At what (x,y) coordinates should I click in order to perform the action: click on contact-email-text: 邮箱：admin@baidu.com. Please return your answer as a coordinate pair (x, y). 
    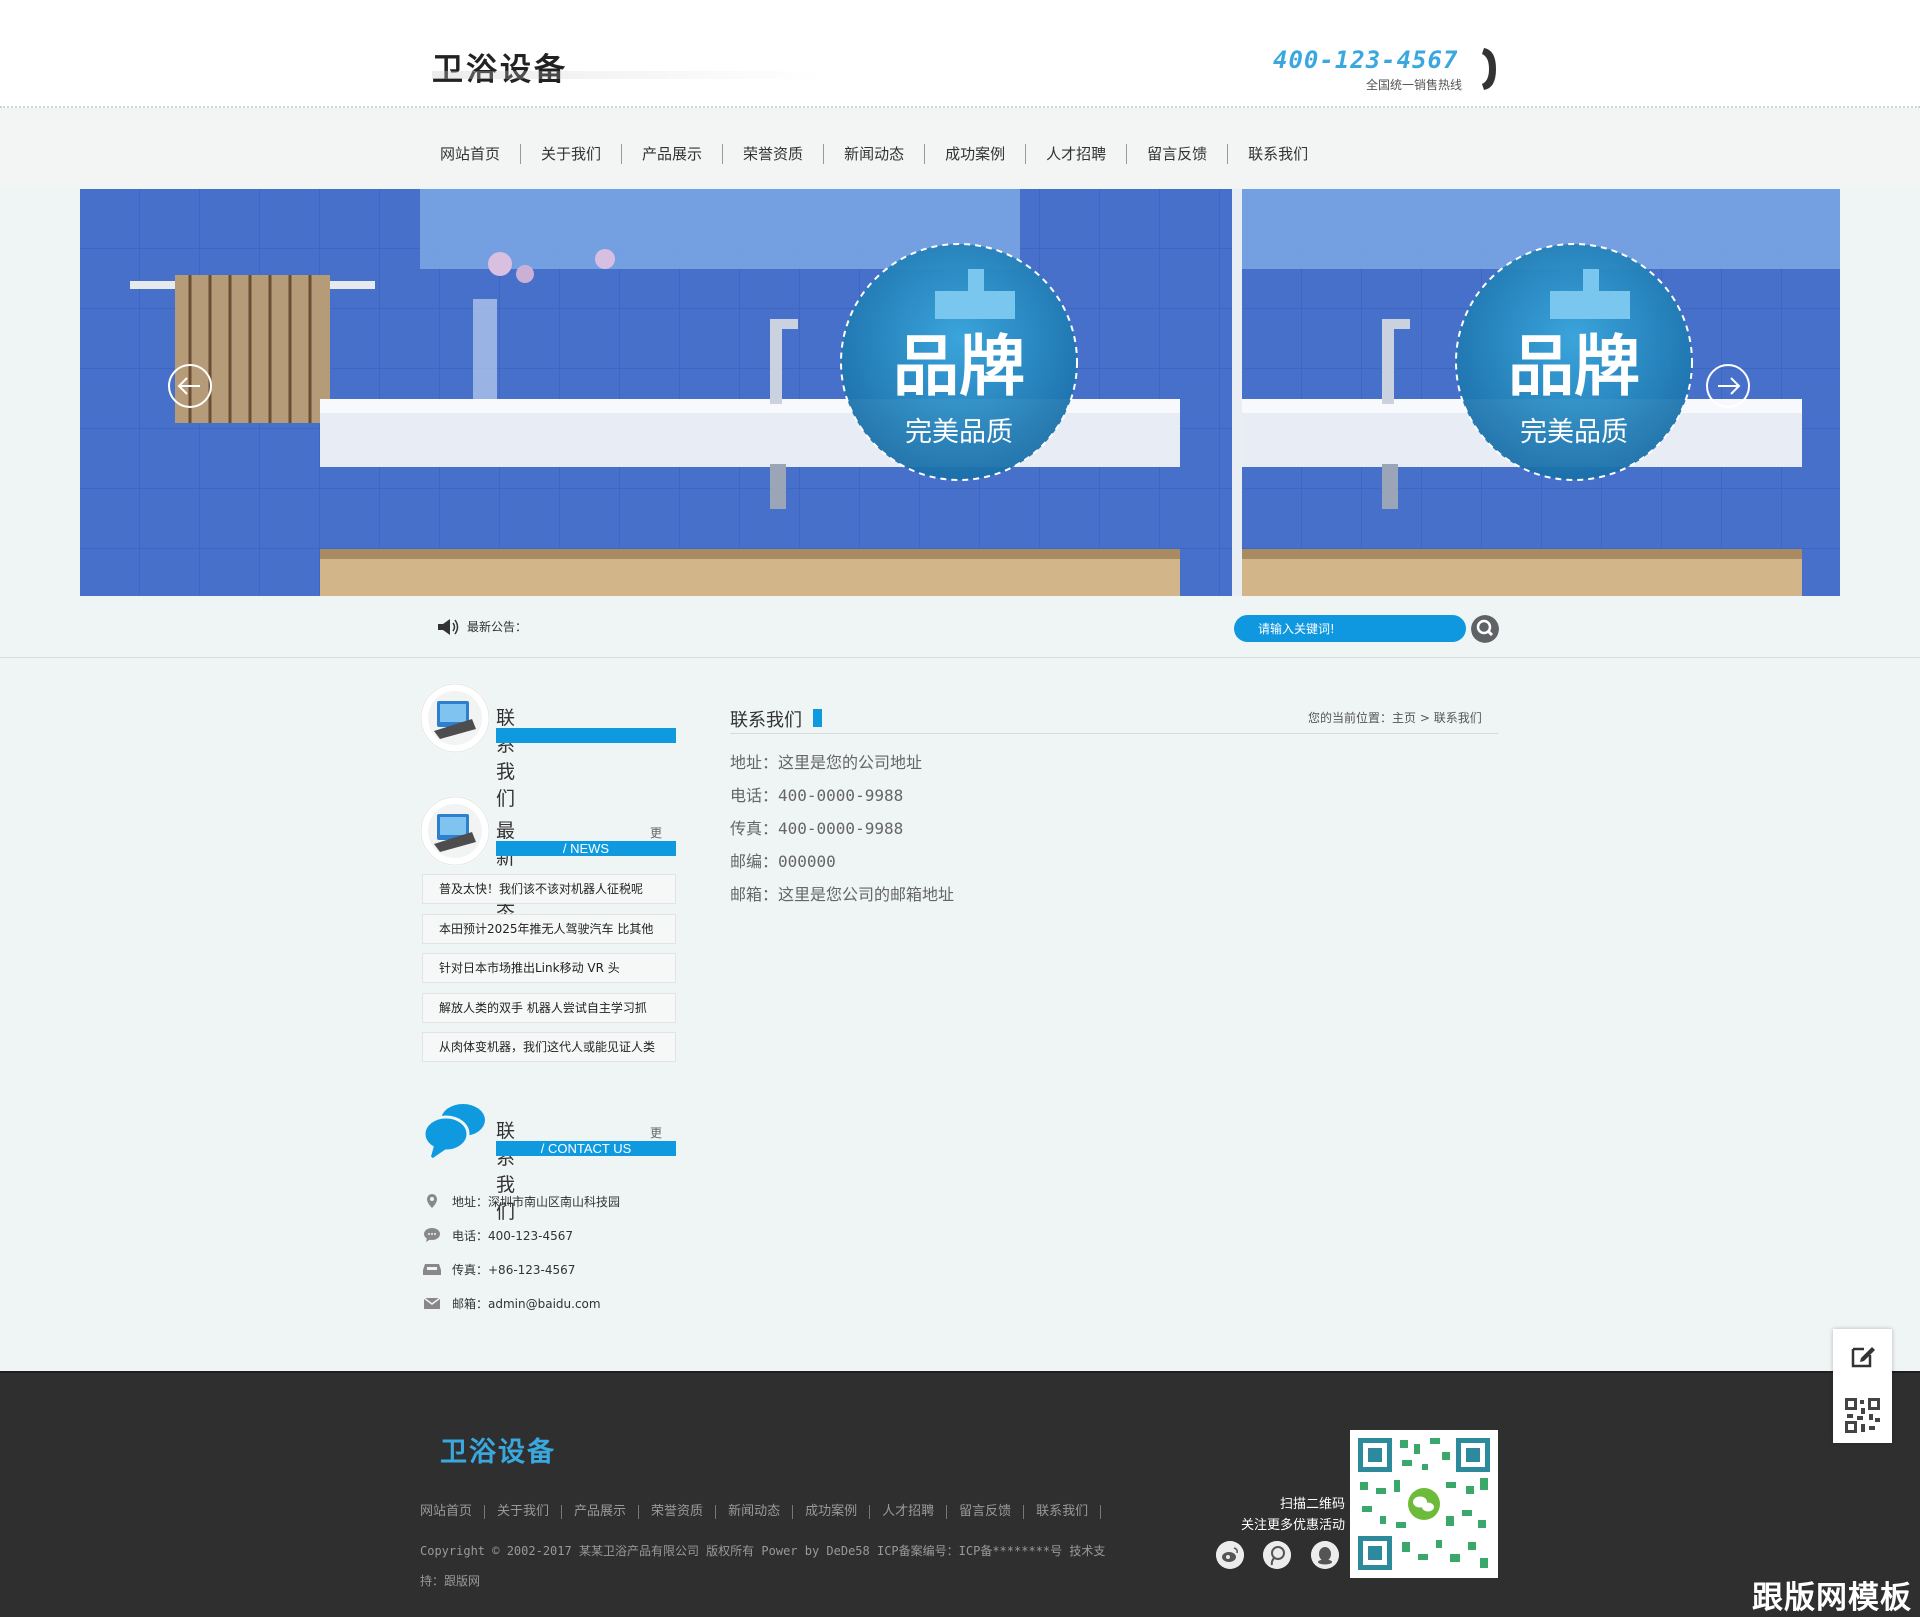
    Looking at the image, I should click on (526, 1303).